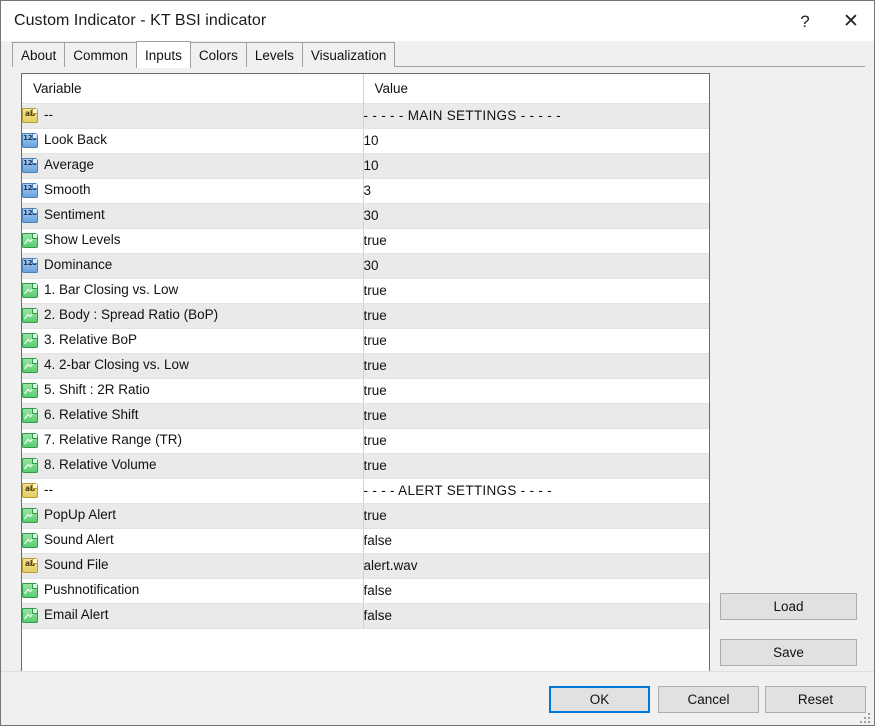  What do you see at coordinates (192, 365) in the screenshot?
I see `variable-cell: 4. 2-bar Closing vs. Low` at bounding box center [192, 365].